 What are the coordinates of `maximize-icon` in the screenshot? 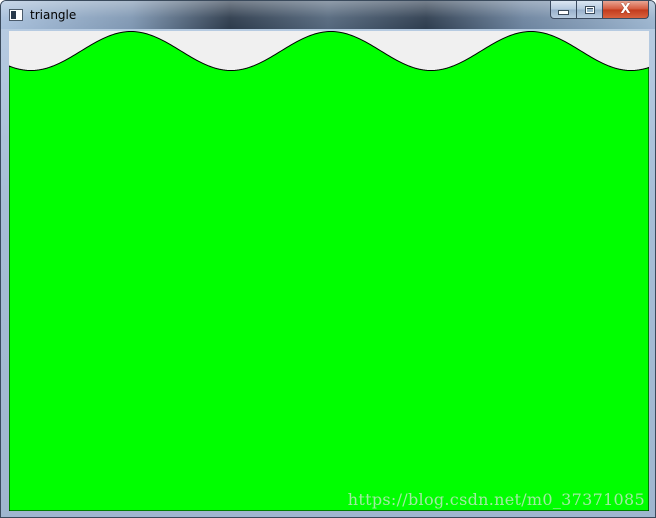 It's located at (589, 9).